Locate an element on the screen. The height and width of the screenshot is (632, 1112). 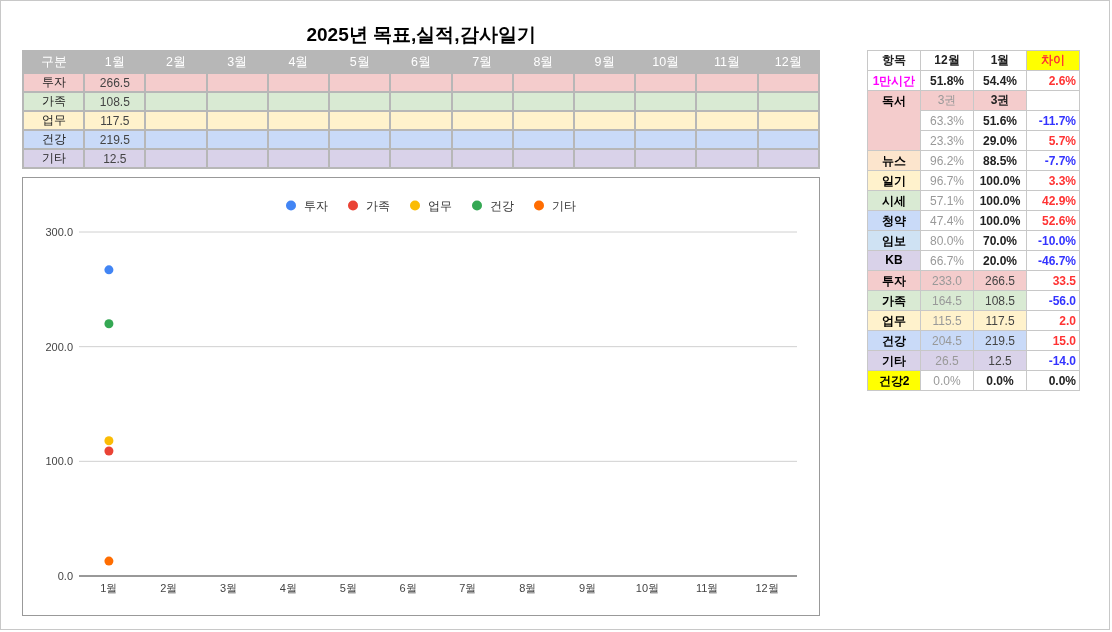
legend-label: 투자 is located at coordinates (316, 206).